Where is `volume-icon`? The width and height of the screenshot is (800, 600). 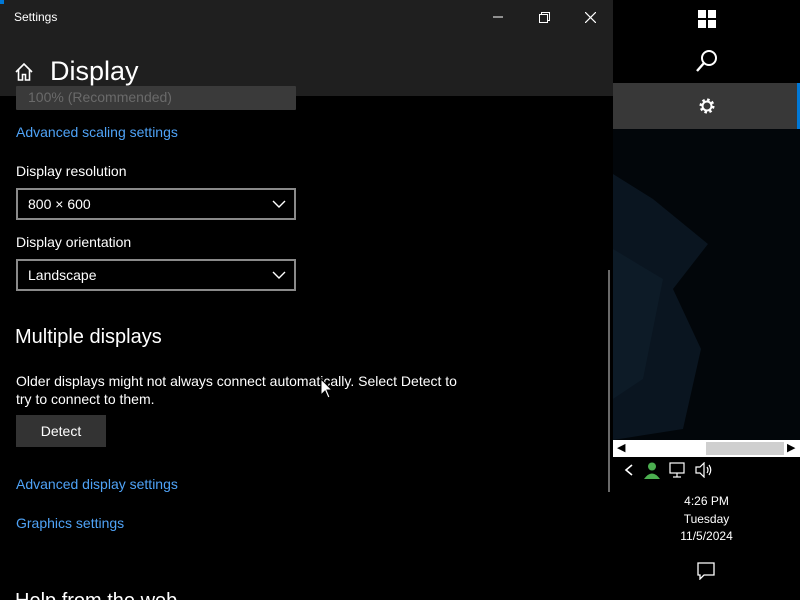 volume-icon is located at coordinates (704, 470).